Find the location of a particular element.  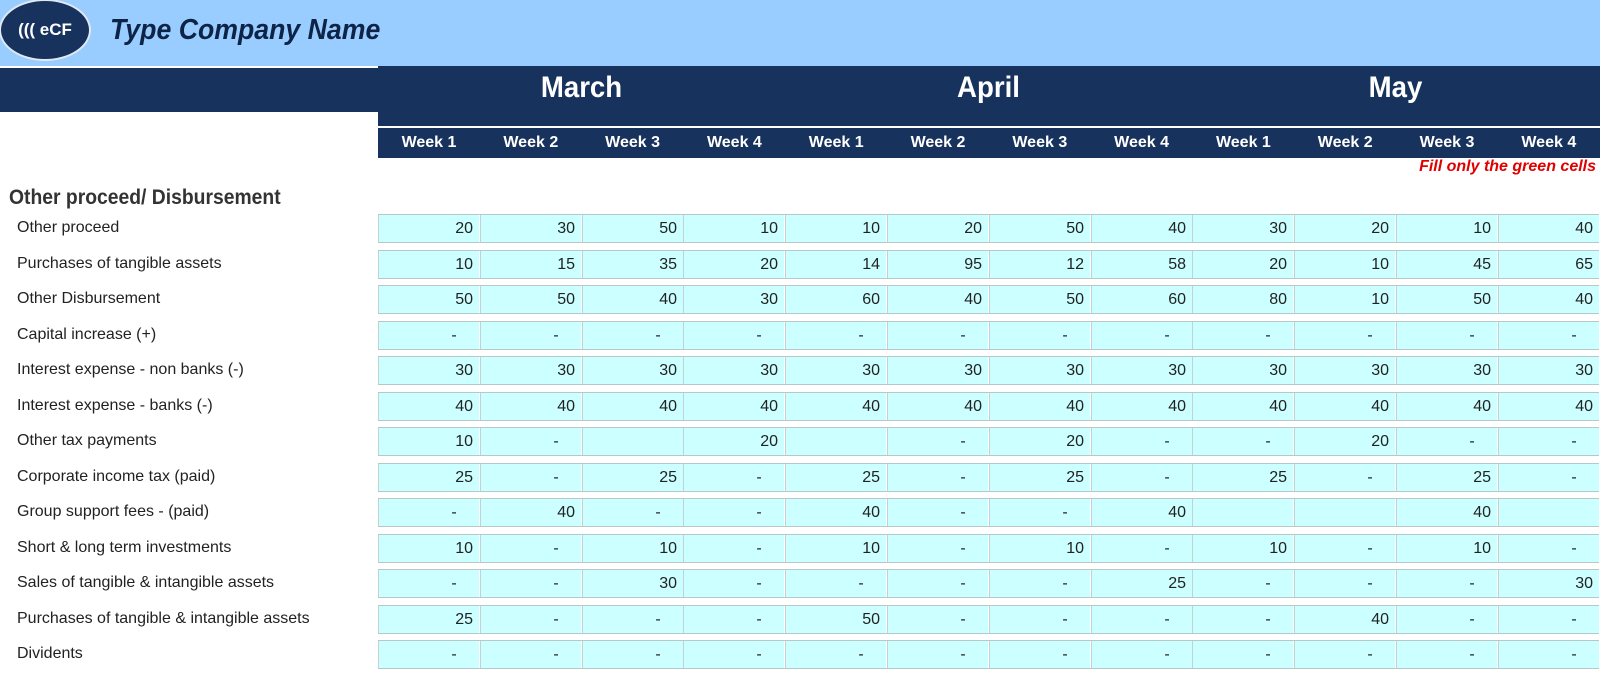

input-cell: 65 is located at coordinates (1548, 264).